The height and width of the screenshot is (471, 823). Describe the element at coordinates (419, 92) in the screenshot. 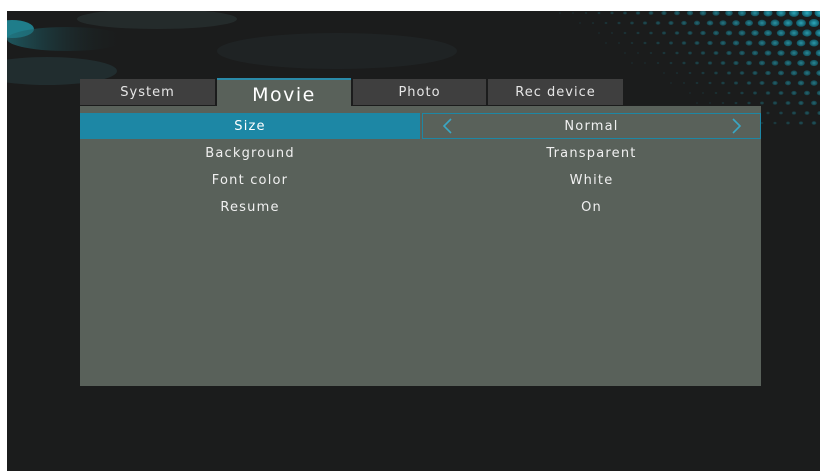

I see `tab-photo: Photo` at that location.